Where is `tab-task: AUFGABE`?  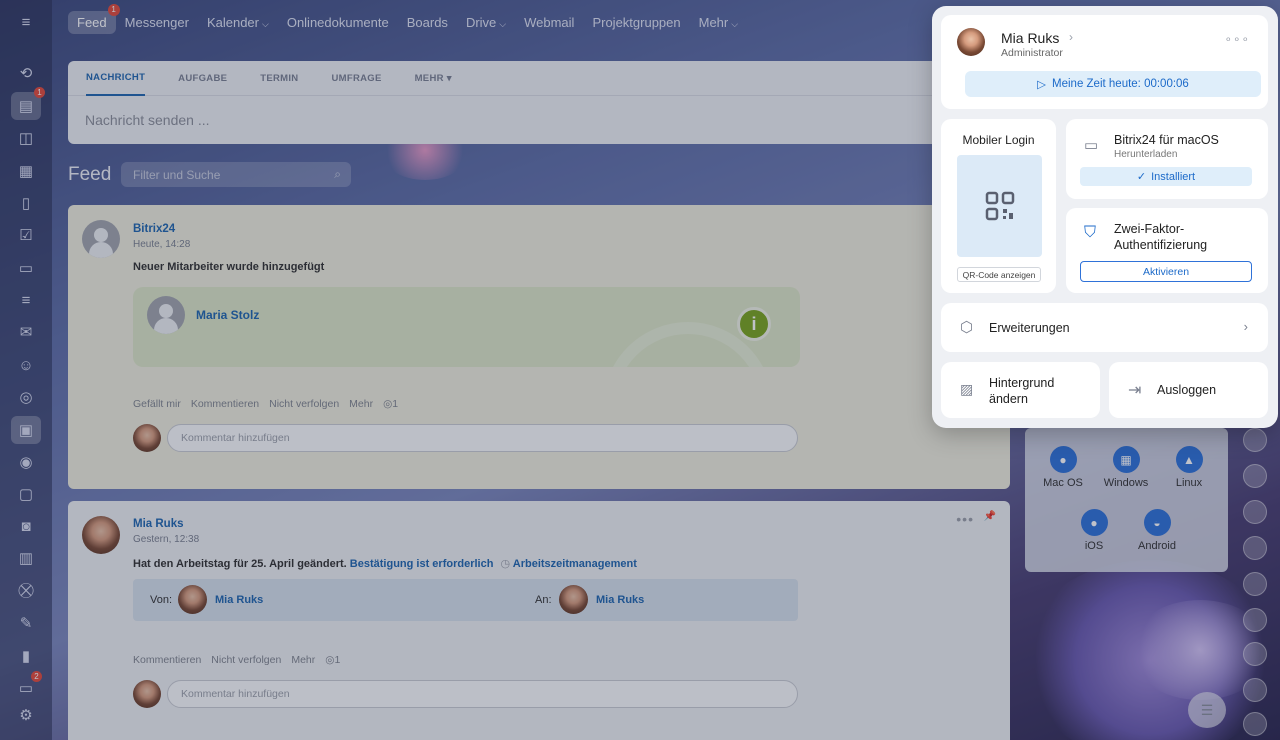
tab-task: AUFGABE is located at coordinates (202, 78).